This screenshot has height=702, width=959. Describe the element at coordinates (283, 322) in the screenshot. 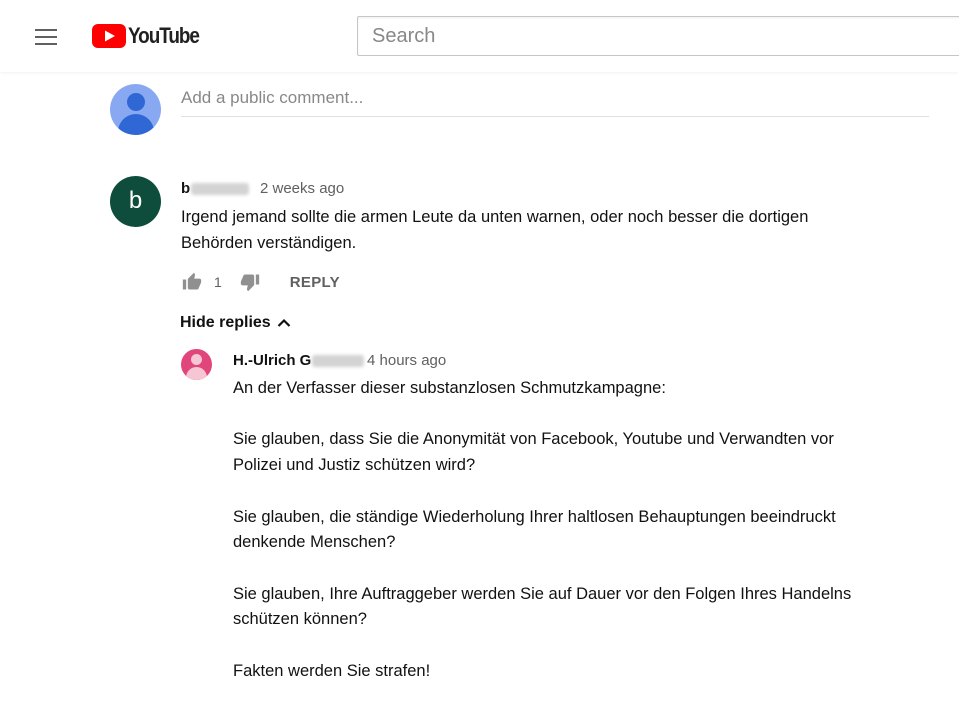

I see `chevron-up-icon` at that location.